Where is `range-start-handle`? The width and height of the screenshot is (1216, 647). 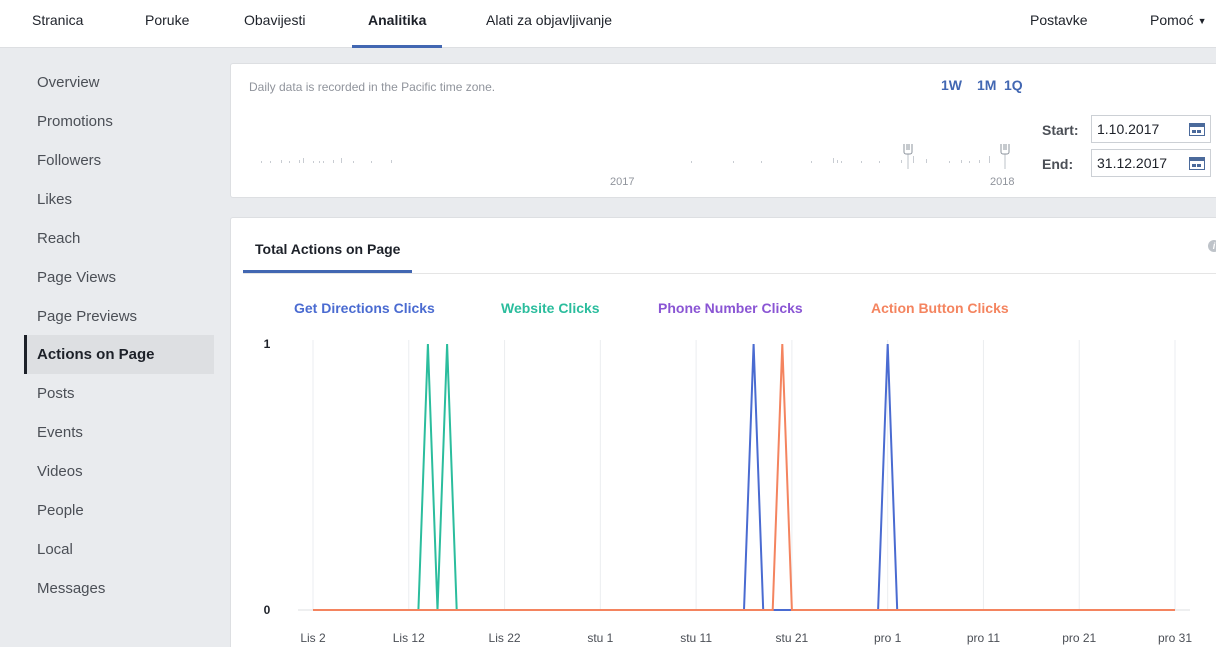
range-start-handle is located at coordinates (908, 156).